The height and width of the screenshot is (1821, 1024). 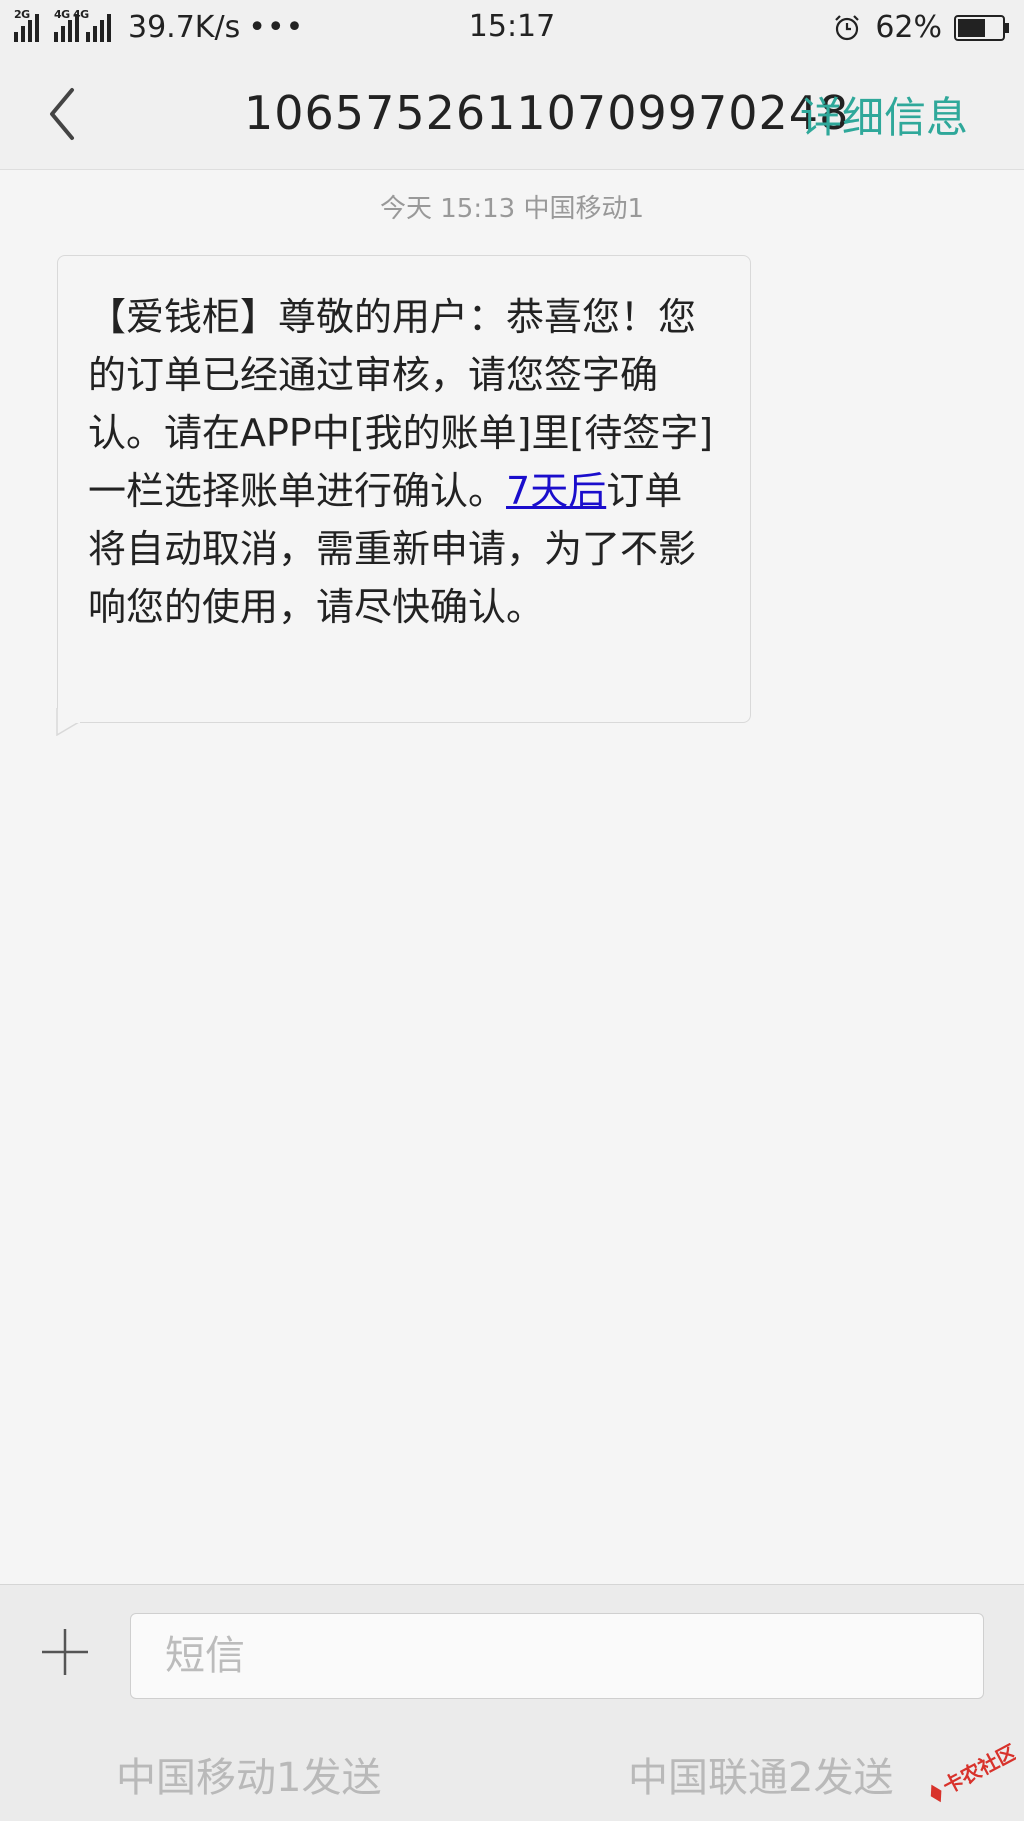 I want to click on sender-number-title: 10657526110709970248, so click(x=547, y=113).